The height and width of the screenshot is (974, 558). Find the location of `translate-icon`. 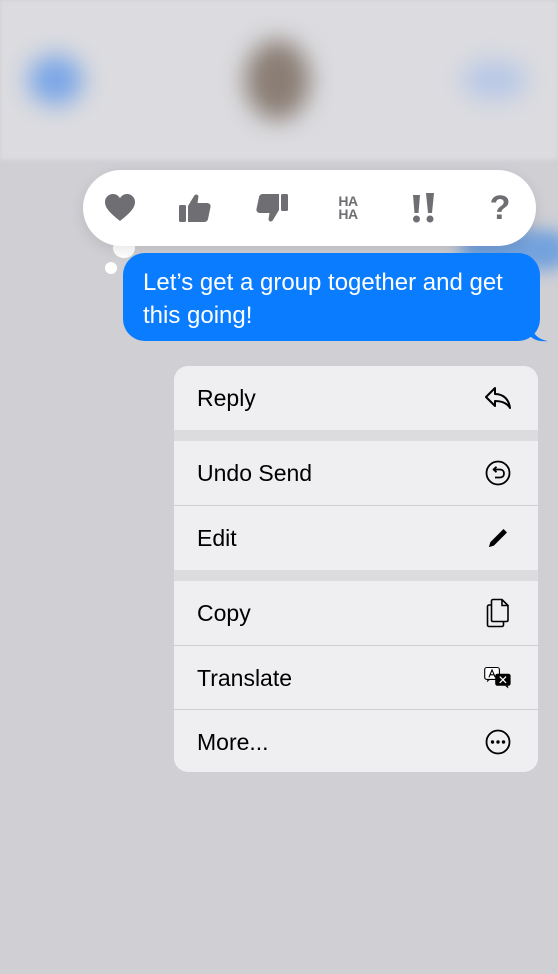

translate-icon is located at coordinates (498, 678).